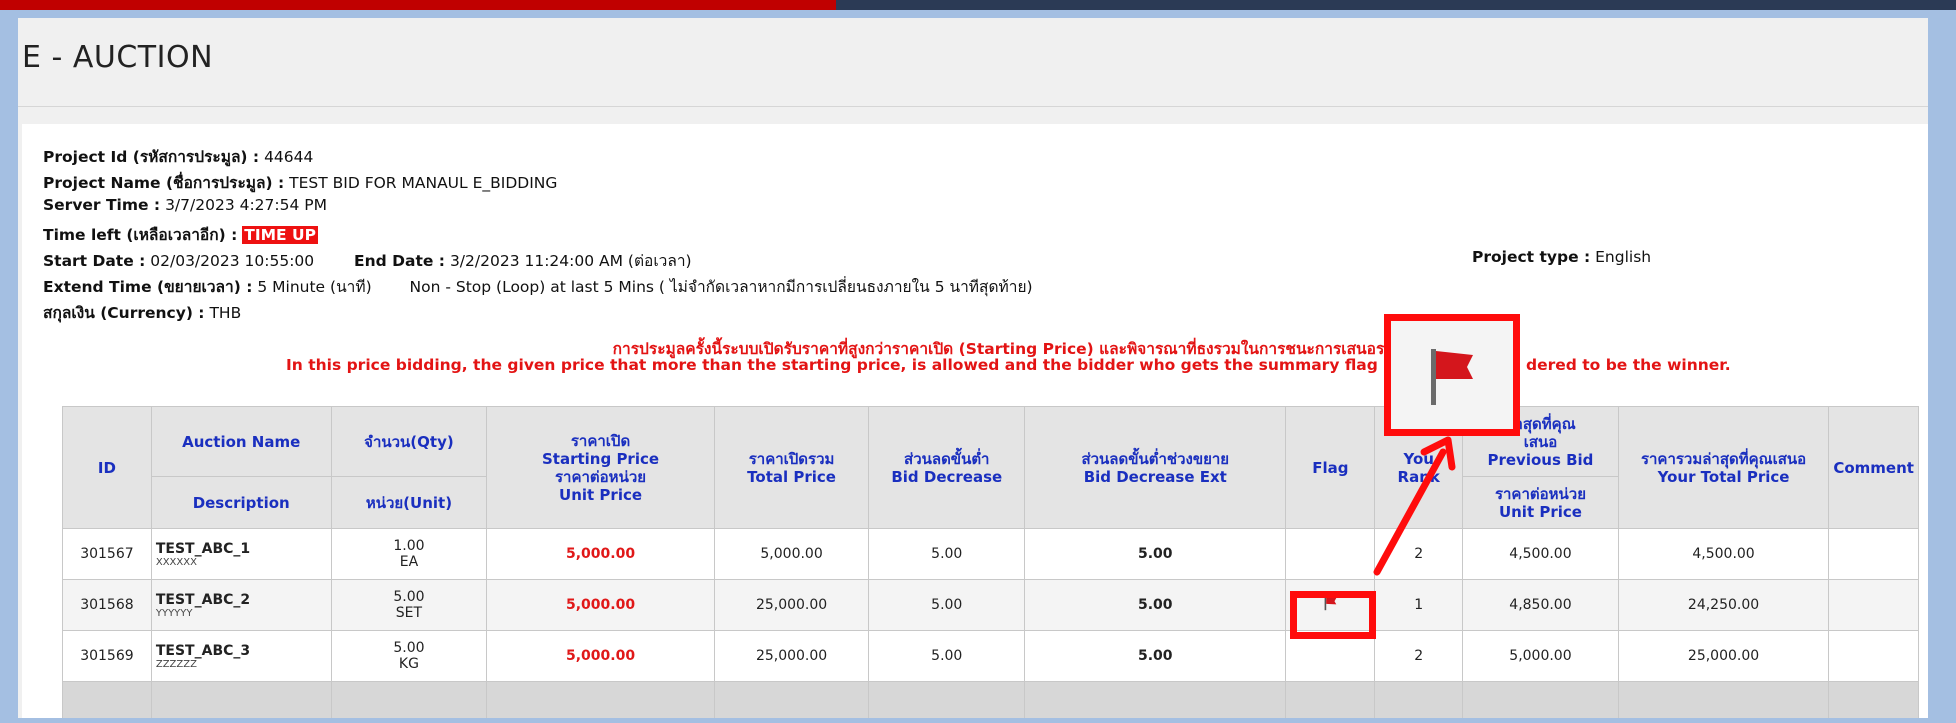  I want to click on annotation-arrow, so click(1414, 506).